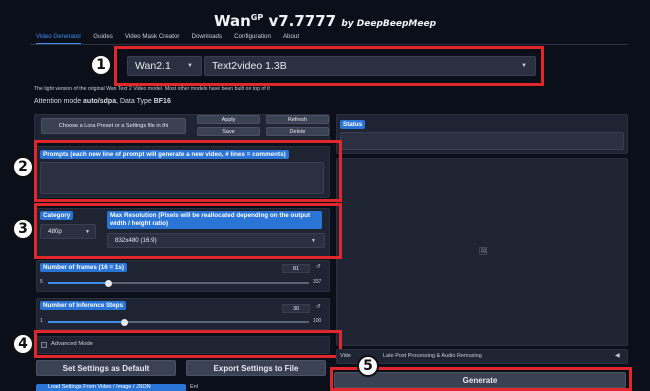  I want to click on refresh-button: Refresh, so click(297, 119).